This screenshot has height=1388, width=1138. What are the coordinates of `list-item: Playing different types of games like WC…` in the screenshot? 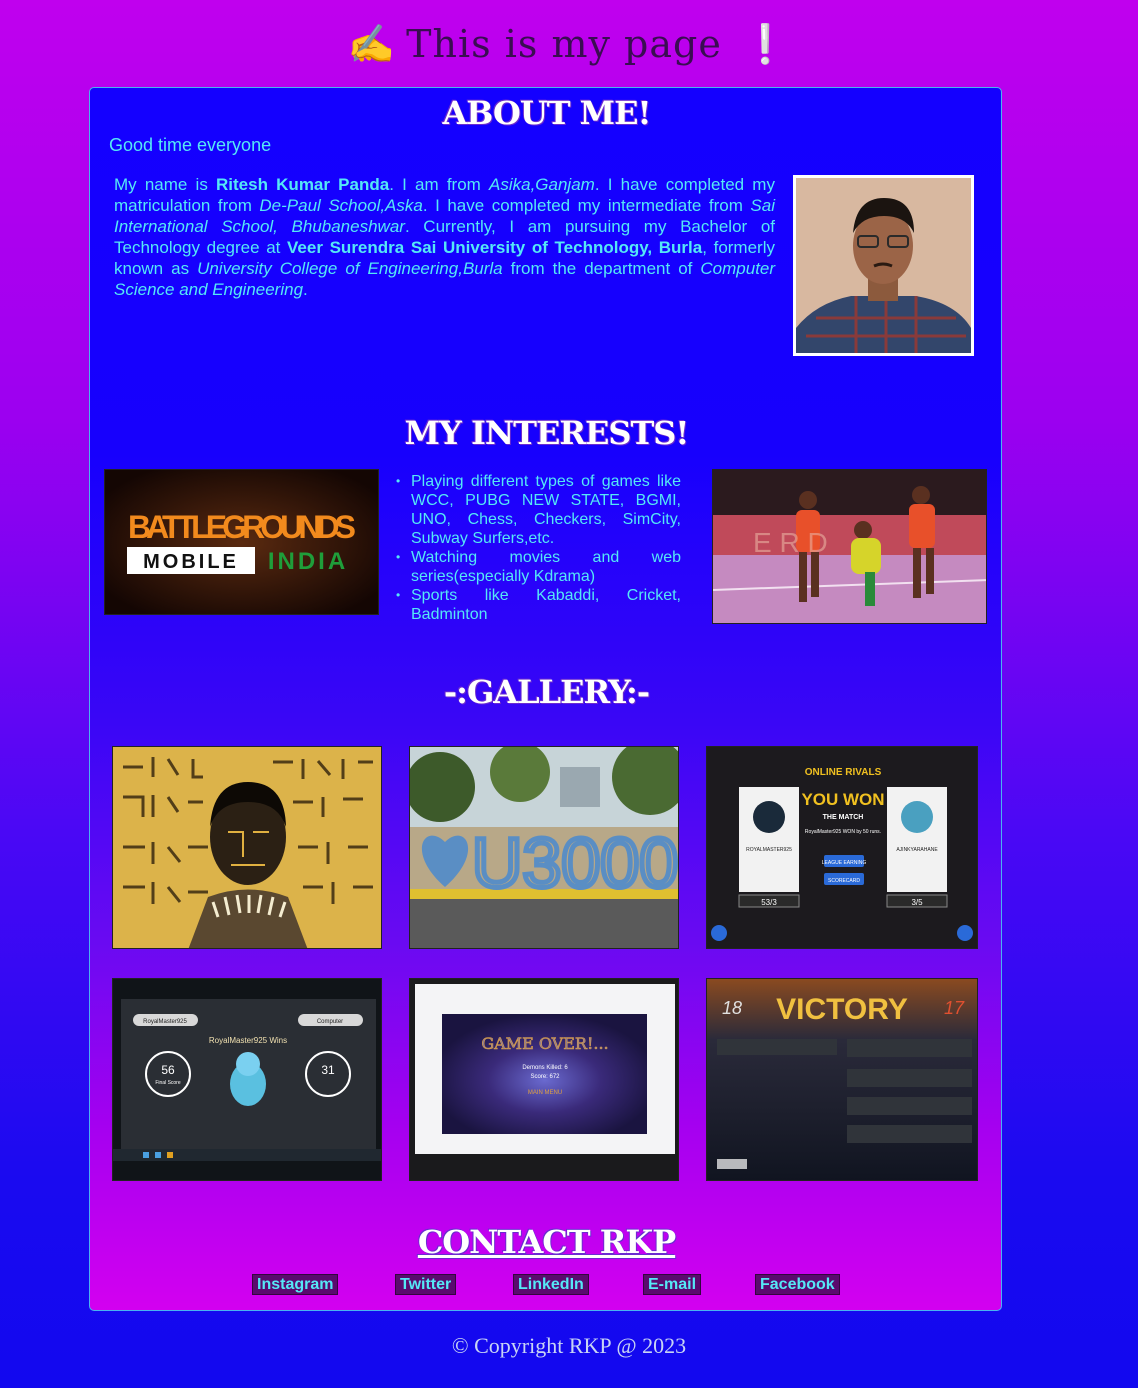 It's located at (538, 510).